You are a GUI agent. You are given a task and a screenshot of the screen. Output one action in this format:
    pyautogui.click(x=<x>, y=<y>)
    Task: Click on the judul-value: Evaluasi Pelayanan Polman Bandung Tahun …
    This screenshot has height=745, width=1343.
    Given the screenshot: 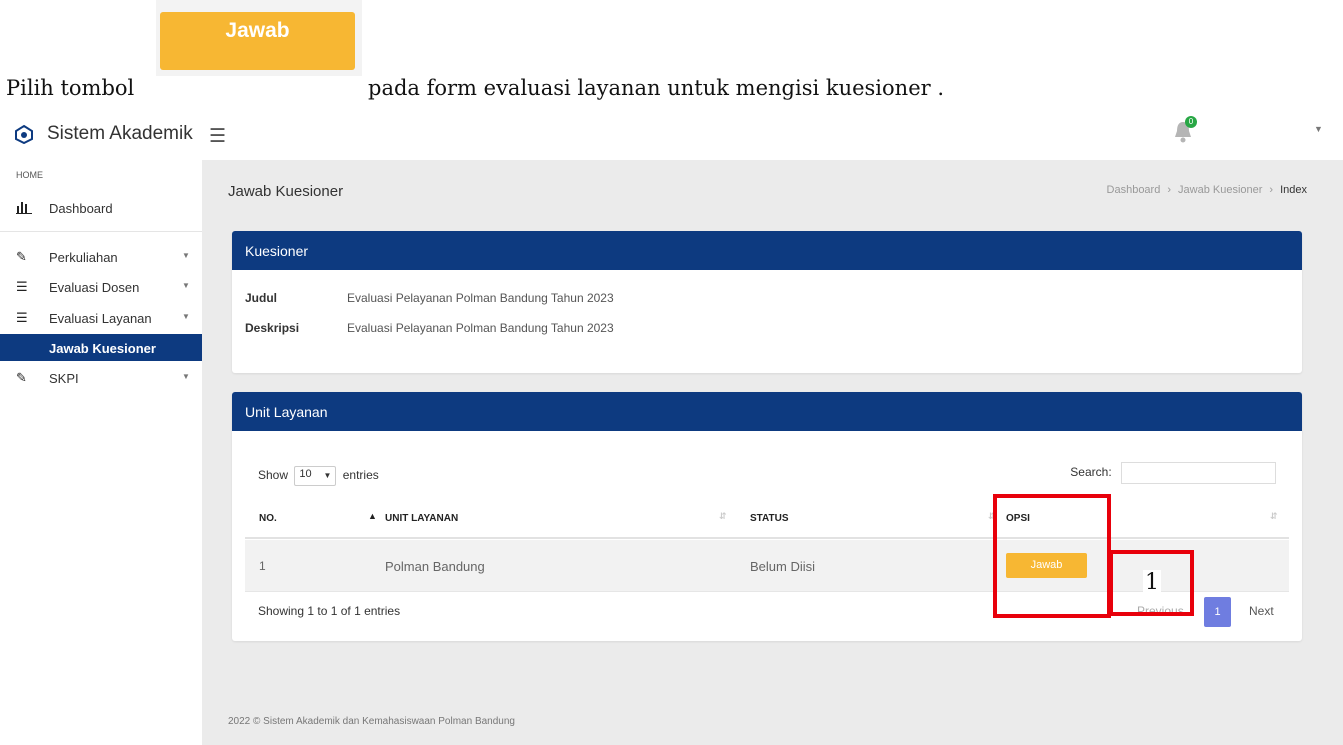 What is the action you would take?
    pyautogui.click(x=480, y=298)
    